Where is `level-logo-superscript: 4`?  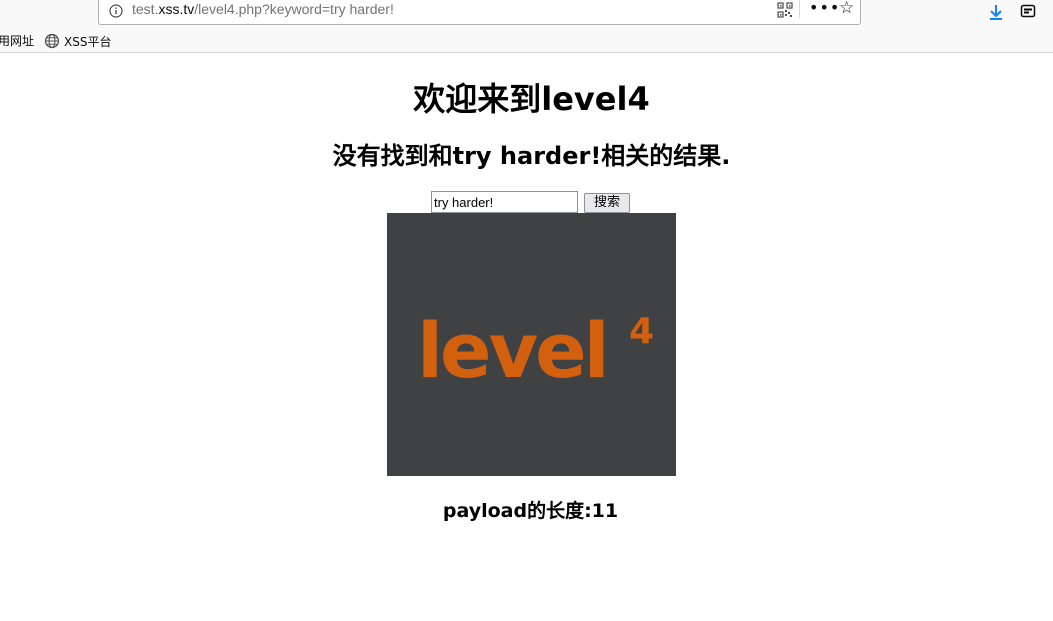 level-logo-superscript: 4 is located at coordinates (641, 331).